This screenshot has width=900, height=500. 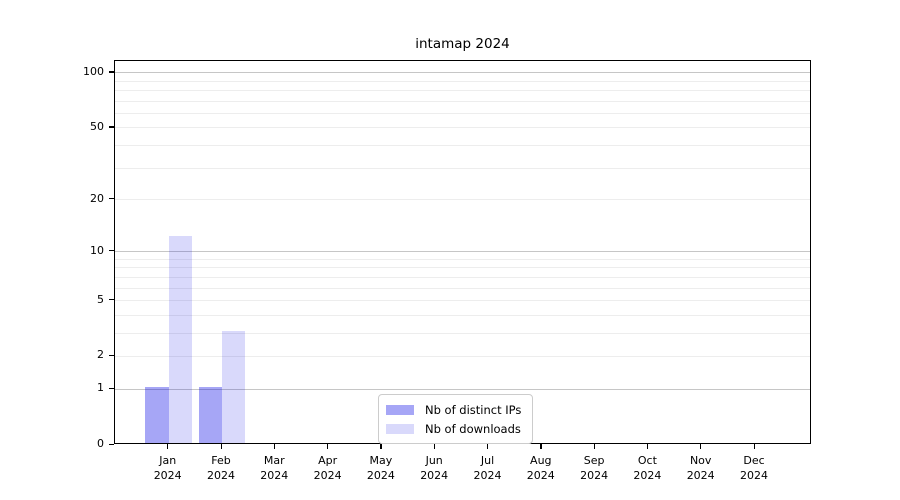 What do you see at coordinates (488, 446) in the screenshot?
I see `x-tick-mark-jul` at bounding box center [488, 446].